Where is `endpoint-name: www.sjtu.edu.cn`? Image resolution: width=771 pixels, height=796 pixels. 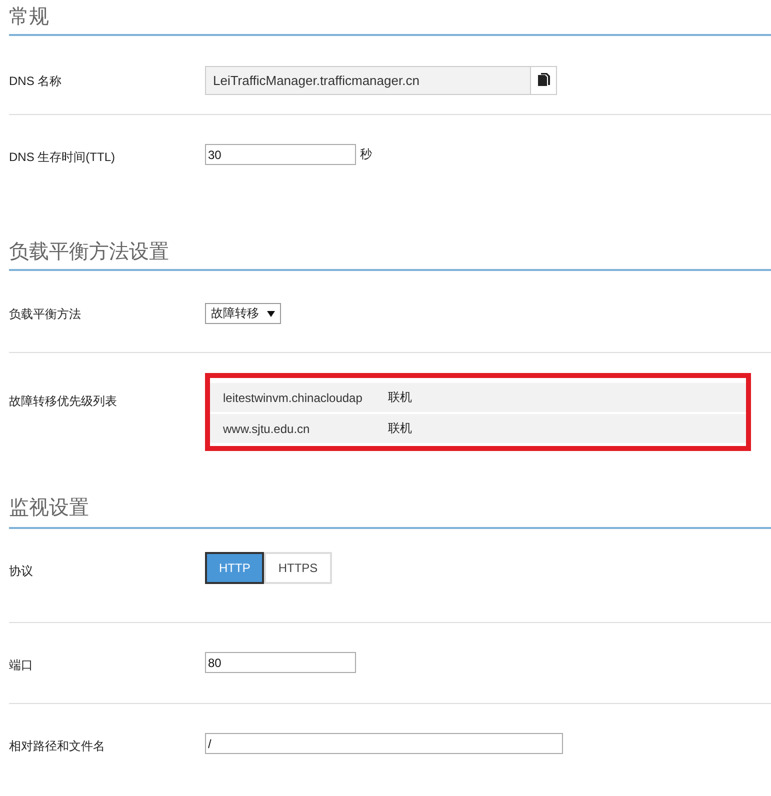 endpoint-name: www.sjtu.edu.cn is located at coordinates (267, 429).